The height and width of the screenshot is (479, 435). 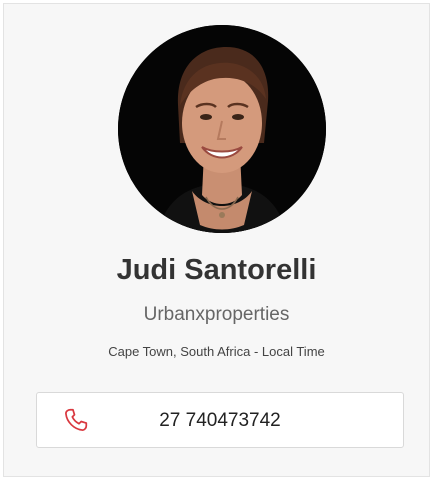 What do you see at coordinates (216, 270) in the screenshot?
I see `agent-name: Judi Santorelli` at bounding box center [216, 270].